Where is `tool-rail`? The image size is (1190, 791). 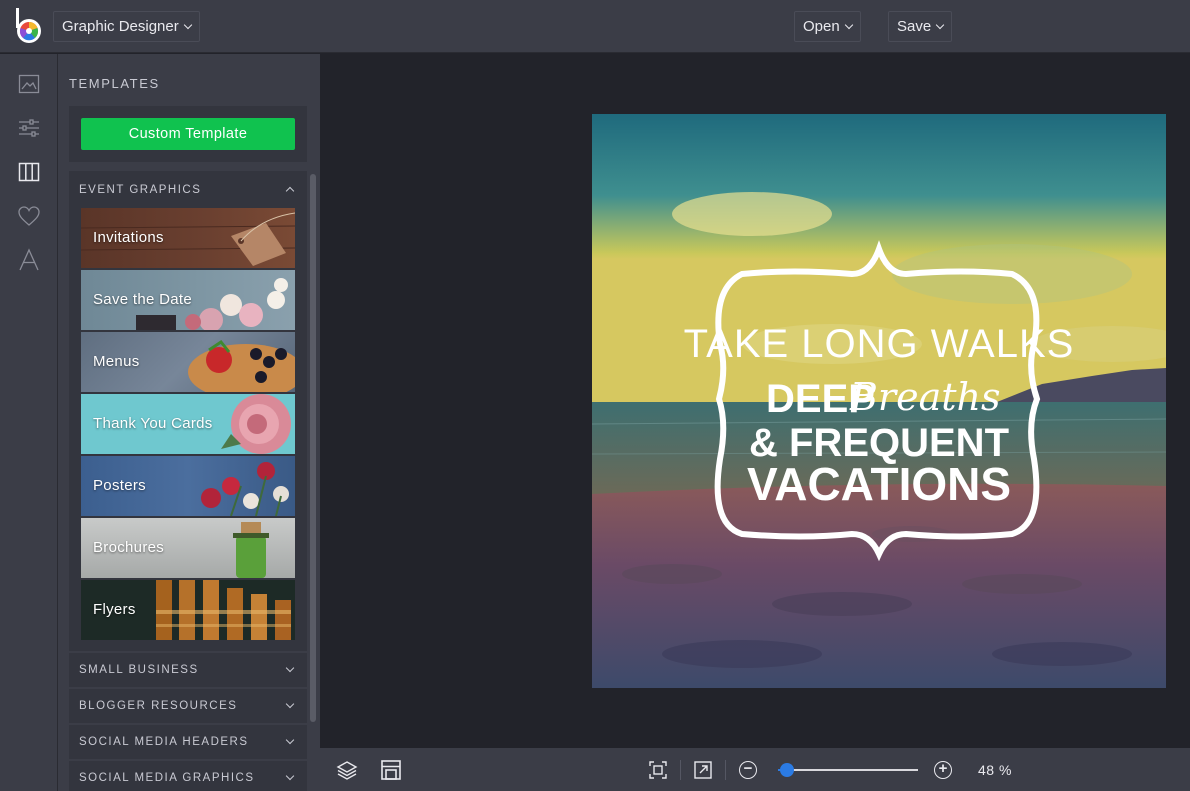
tool-rail is located at coordinates (29, 422).